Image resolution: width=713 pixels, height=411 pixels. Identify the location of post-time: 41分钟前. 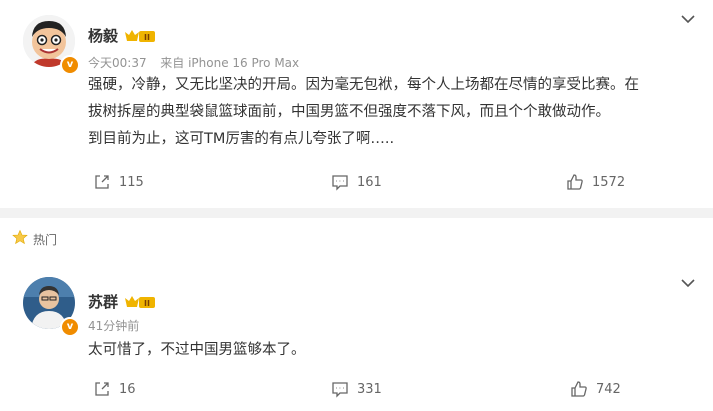
(113, 326).